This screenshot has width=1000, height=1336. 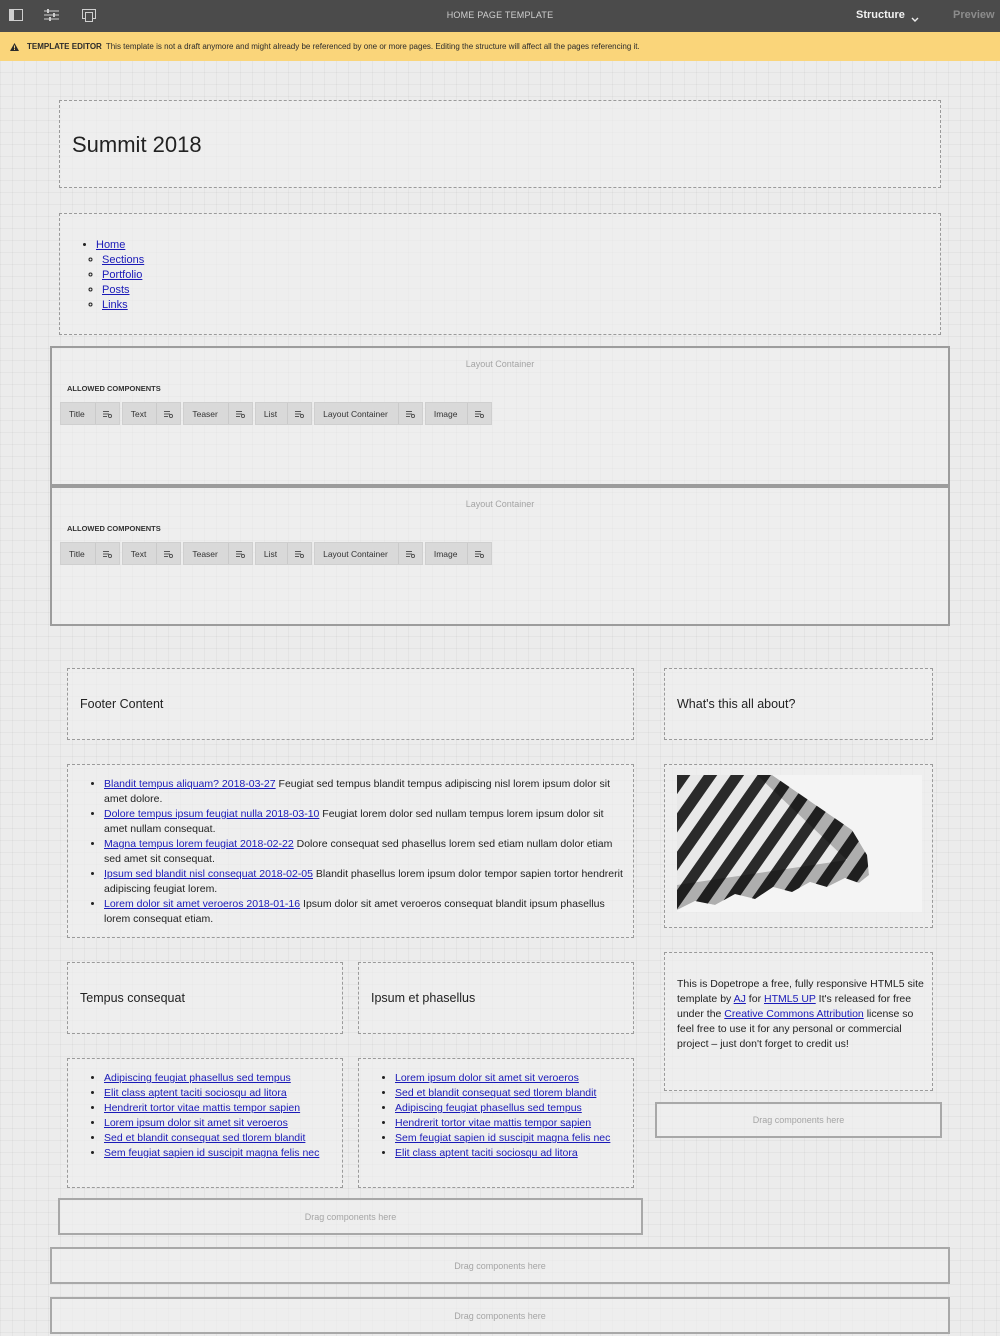 I want to click on nav-link-sections: Sections, so click(x=123, y=260).